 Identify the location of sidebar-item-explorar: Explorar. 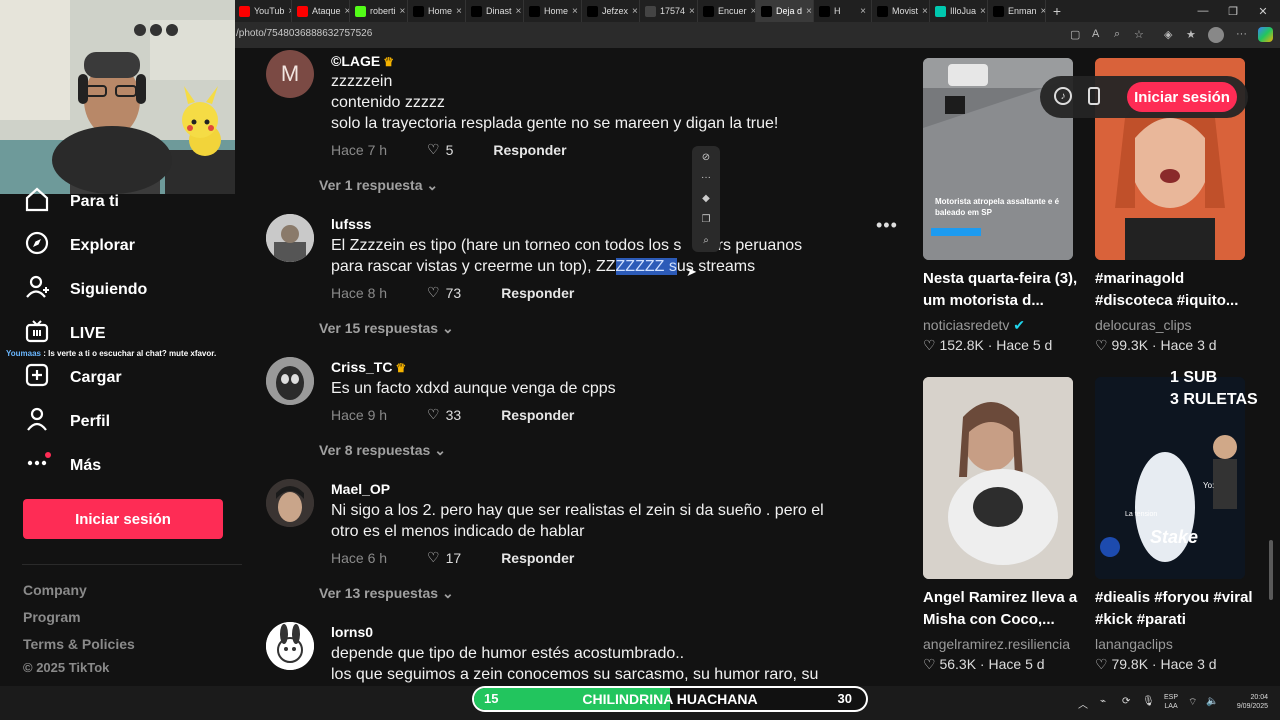
(79, 245).